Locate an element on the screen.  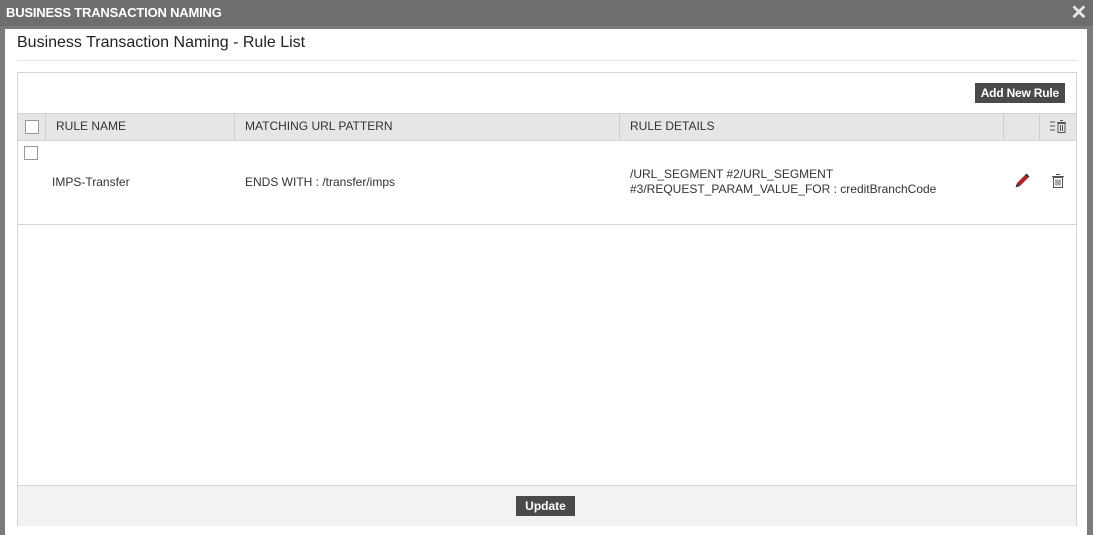
dialog-titlebar: BUSINESS TRANSACTION NAMING ✕ is located at coordinates (546, 13).